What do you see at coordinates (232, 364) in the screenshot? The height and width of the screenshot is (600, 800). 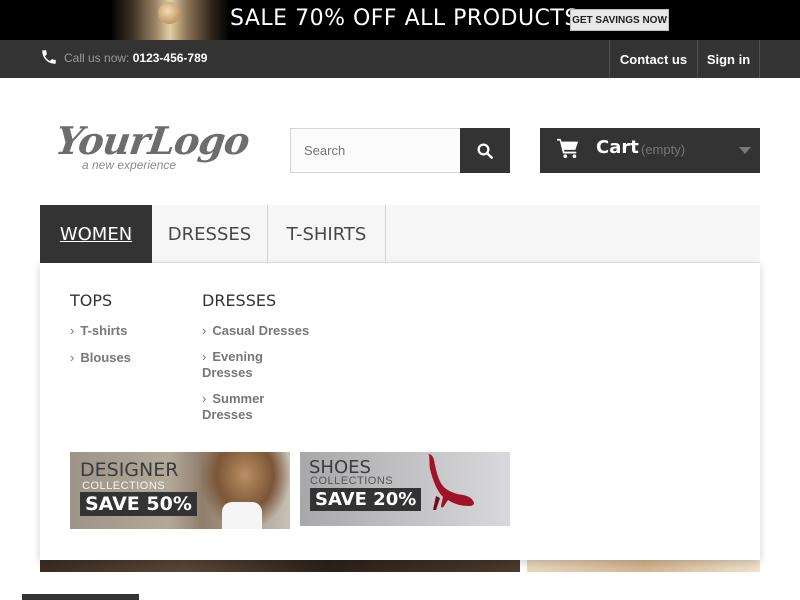 I see `menu-item-label: Evening Dresses` at bounding box center [232, 364].